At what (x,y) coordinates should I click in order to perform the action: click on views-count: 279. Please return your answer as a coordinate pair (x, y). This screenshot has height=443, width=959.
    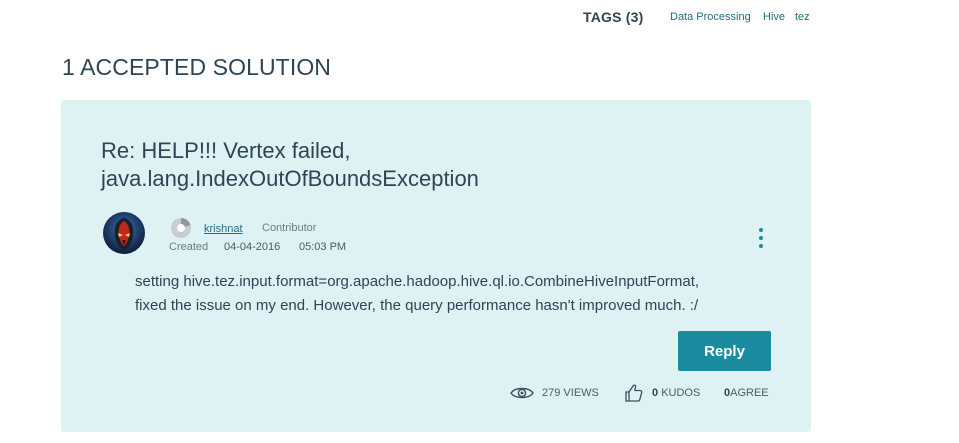
    Looking at the image, I should click on (551, 393).